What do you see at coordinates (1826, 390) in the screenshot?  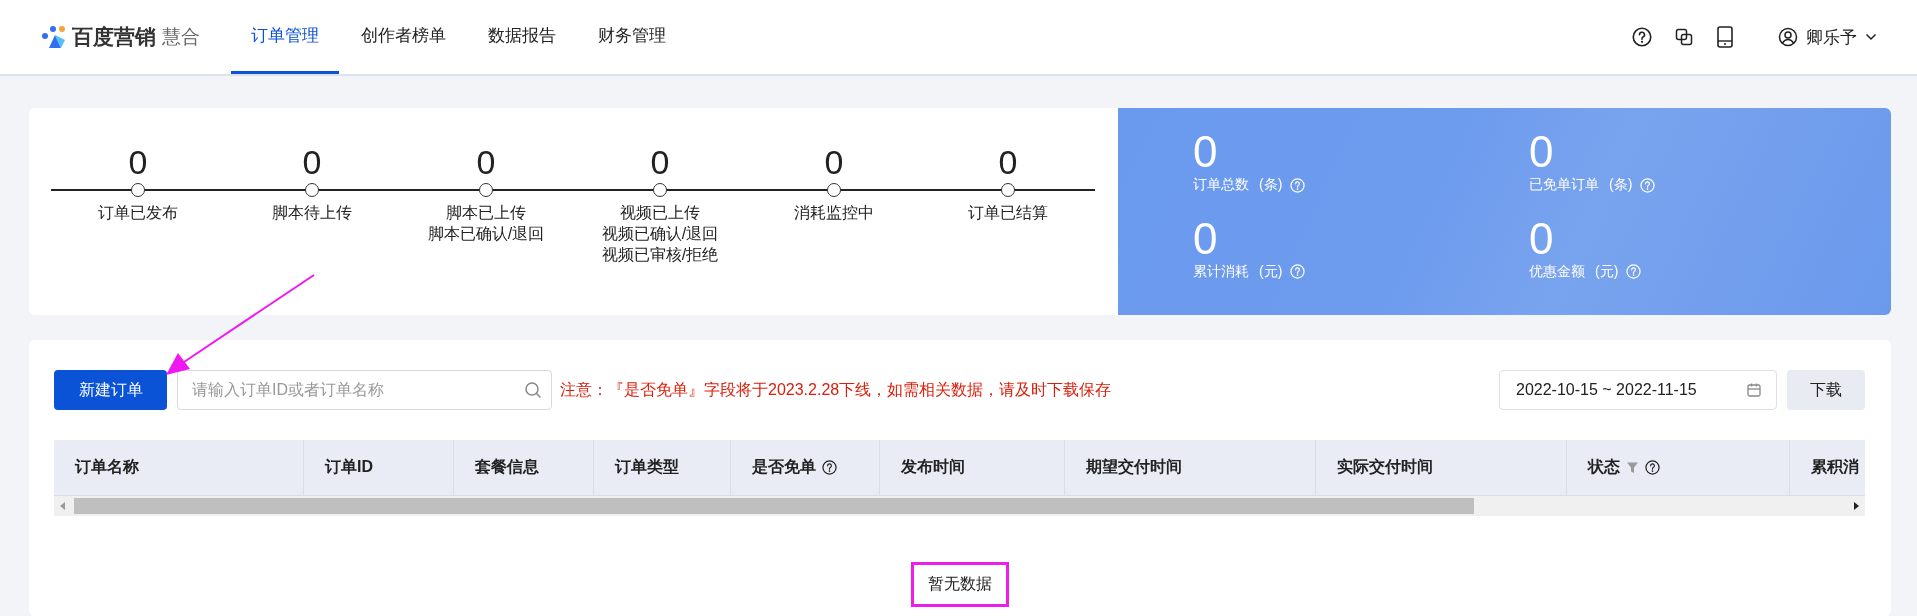 I see `download-button: 下载` at bounding box center [1826, 390].